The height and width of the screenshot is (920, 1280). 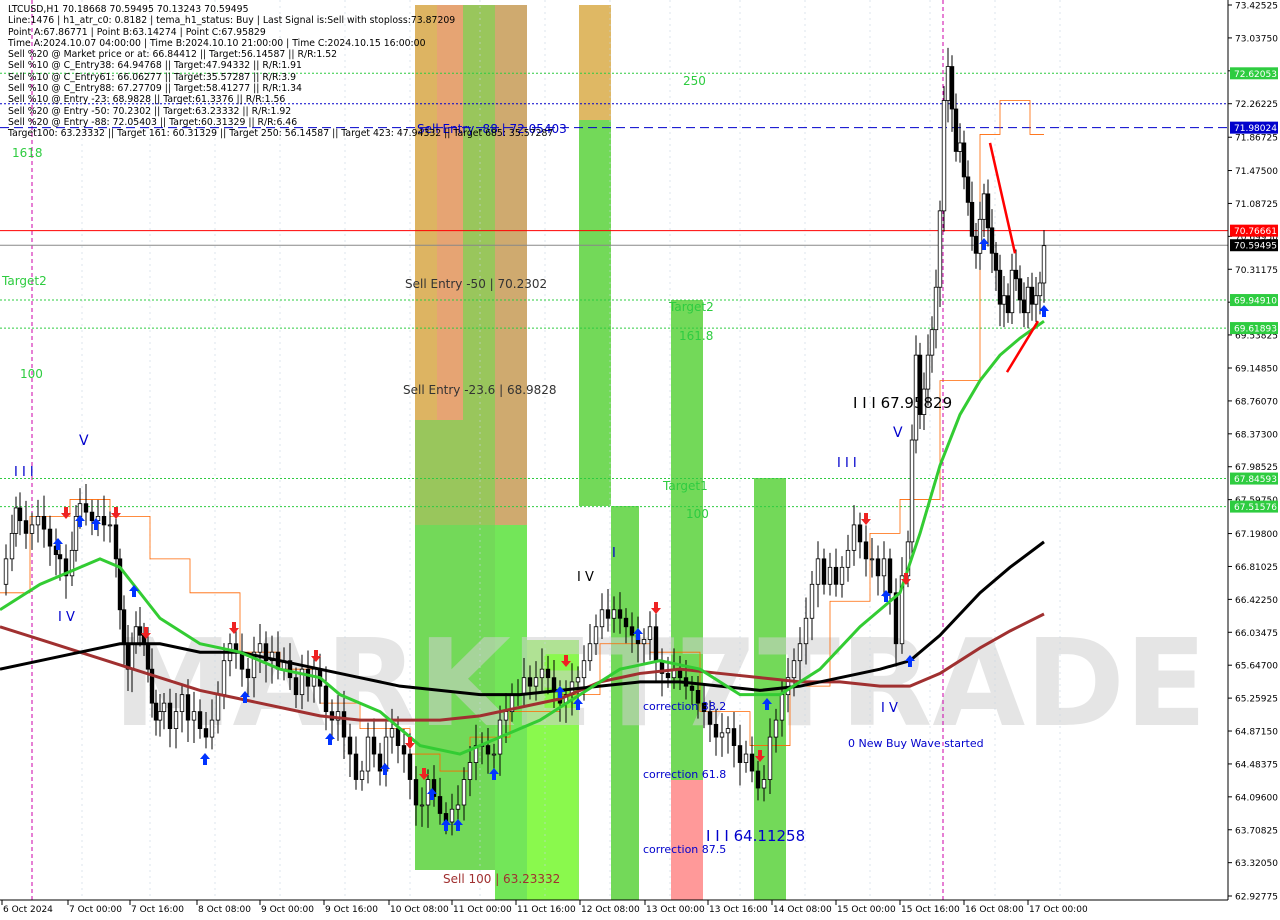 I want to click on x-tick-label: 17 Oct 00:00, so click(x=1058, y=910).